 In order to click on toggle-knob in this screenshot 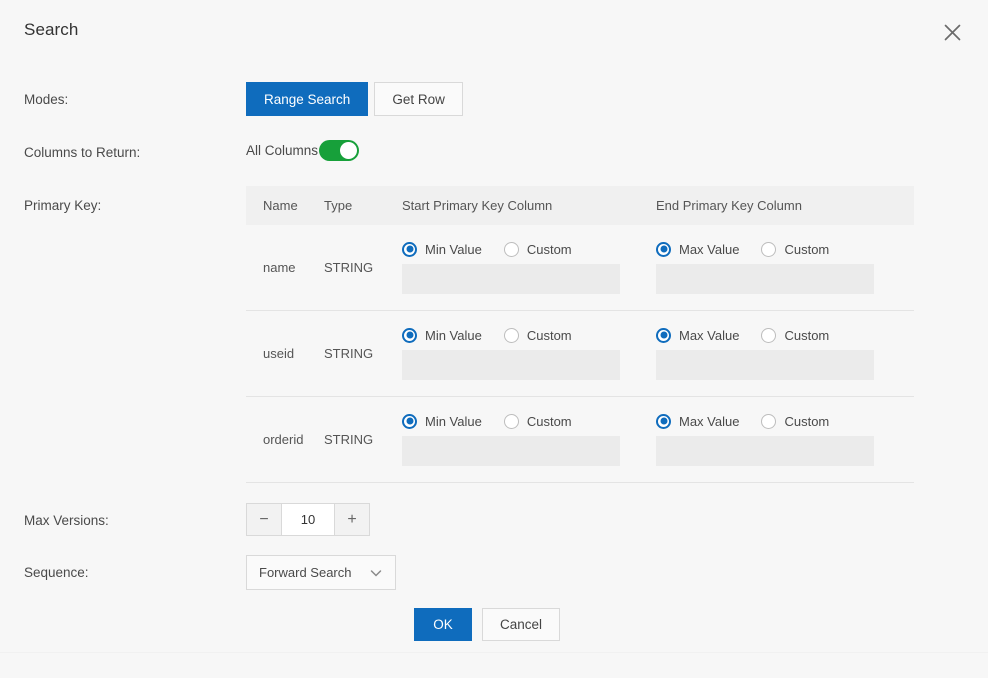, I will do `click(349, 150)`.